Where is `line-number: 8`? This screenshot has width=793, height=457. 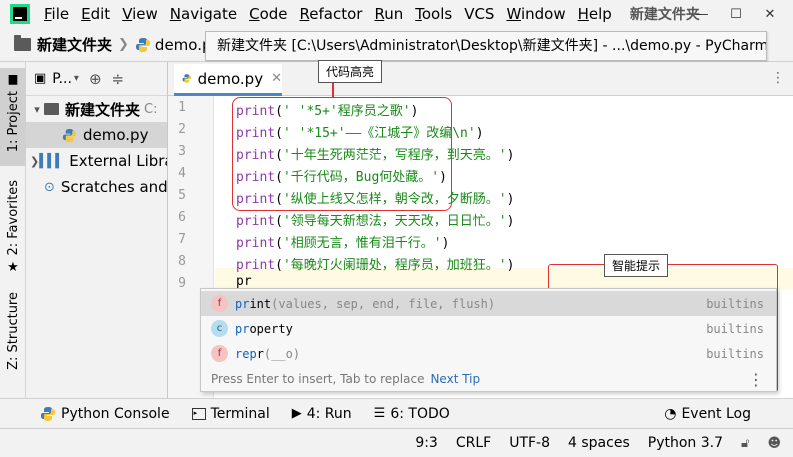 line-number: 8 is located at coordinates (182, 261).